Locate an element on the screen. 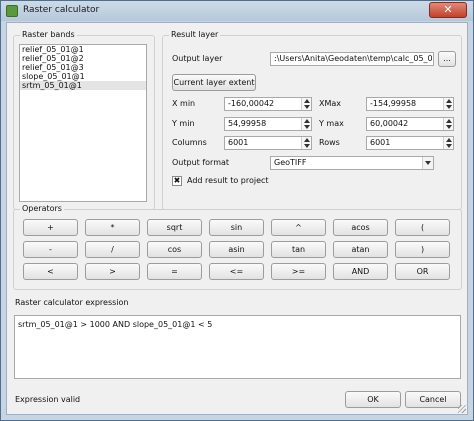 Image resolution: width=474 pixels, height=421 pixels. xmin-spin-arrows-icon is located at coordinates (306, 104).